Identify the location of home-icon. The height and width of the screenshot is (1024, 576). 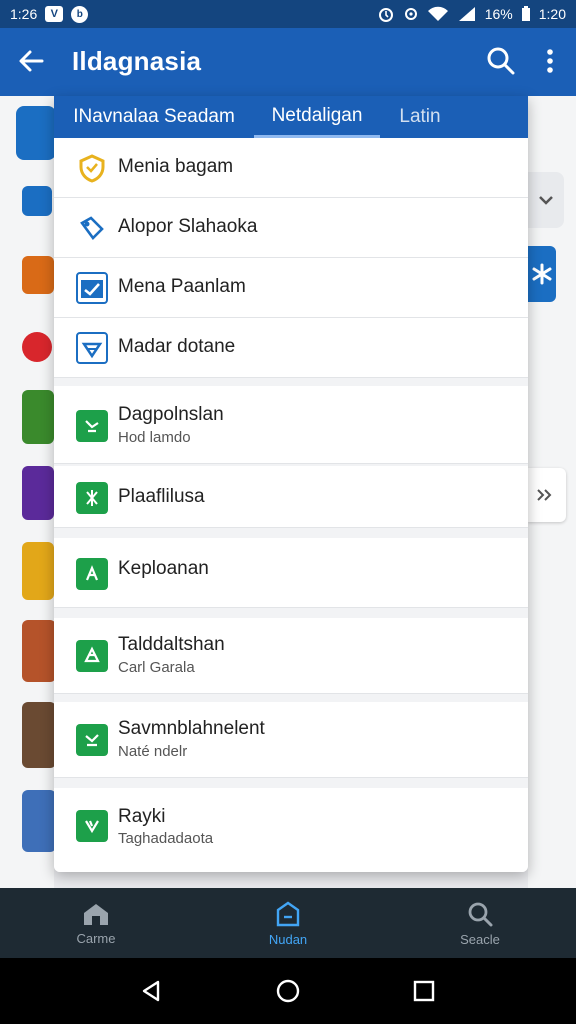
(96, 914).